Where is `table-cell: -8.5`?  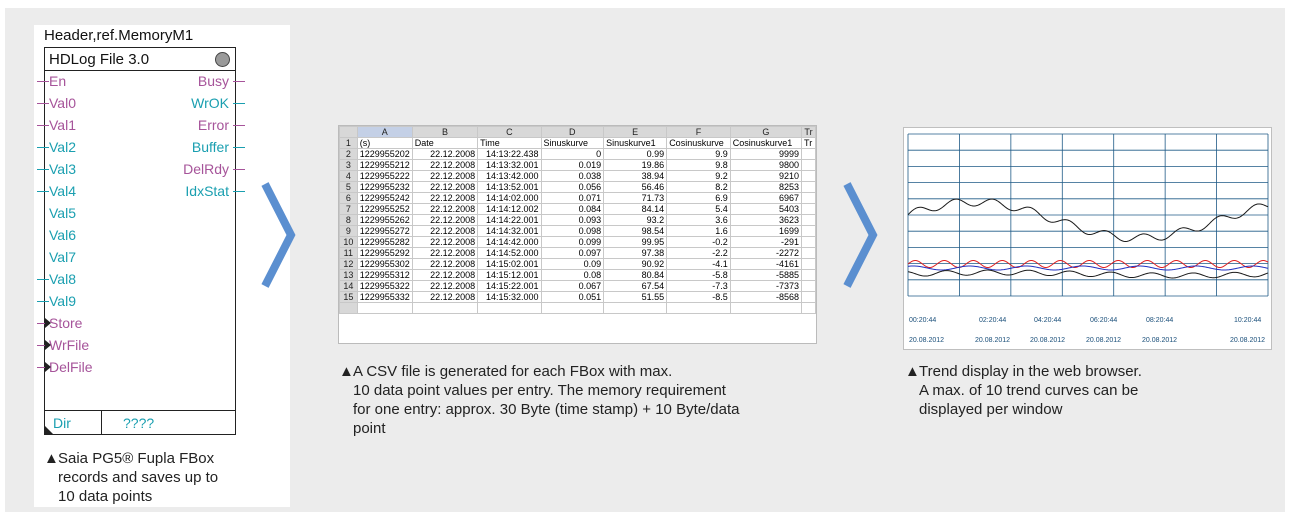
table-cell: -8.5 is located at coordinates (698, 297).